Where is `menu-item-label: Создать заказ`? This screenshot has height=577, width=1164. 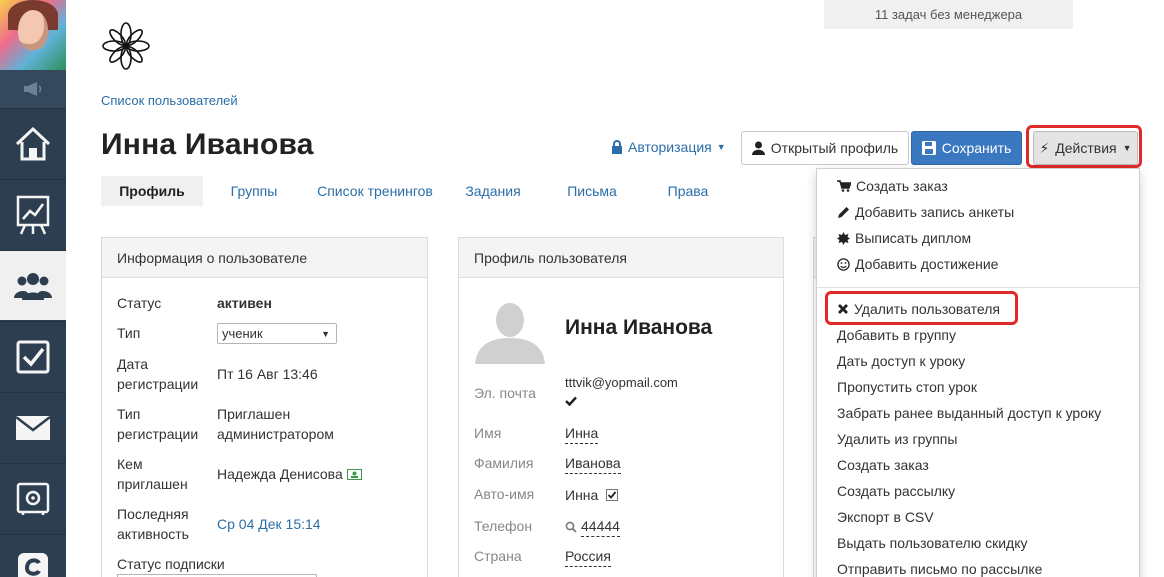
menu-item-label: Создать заказ is located at coordinates (902, 186).